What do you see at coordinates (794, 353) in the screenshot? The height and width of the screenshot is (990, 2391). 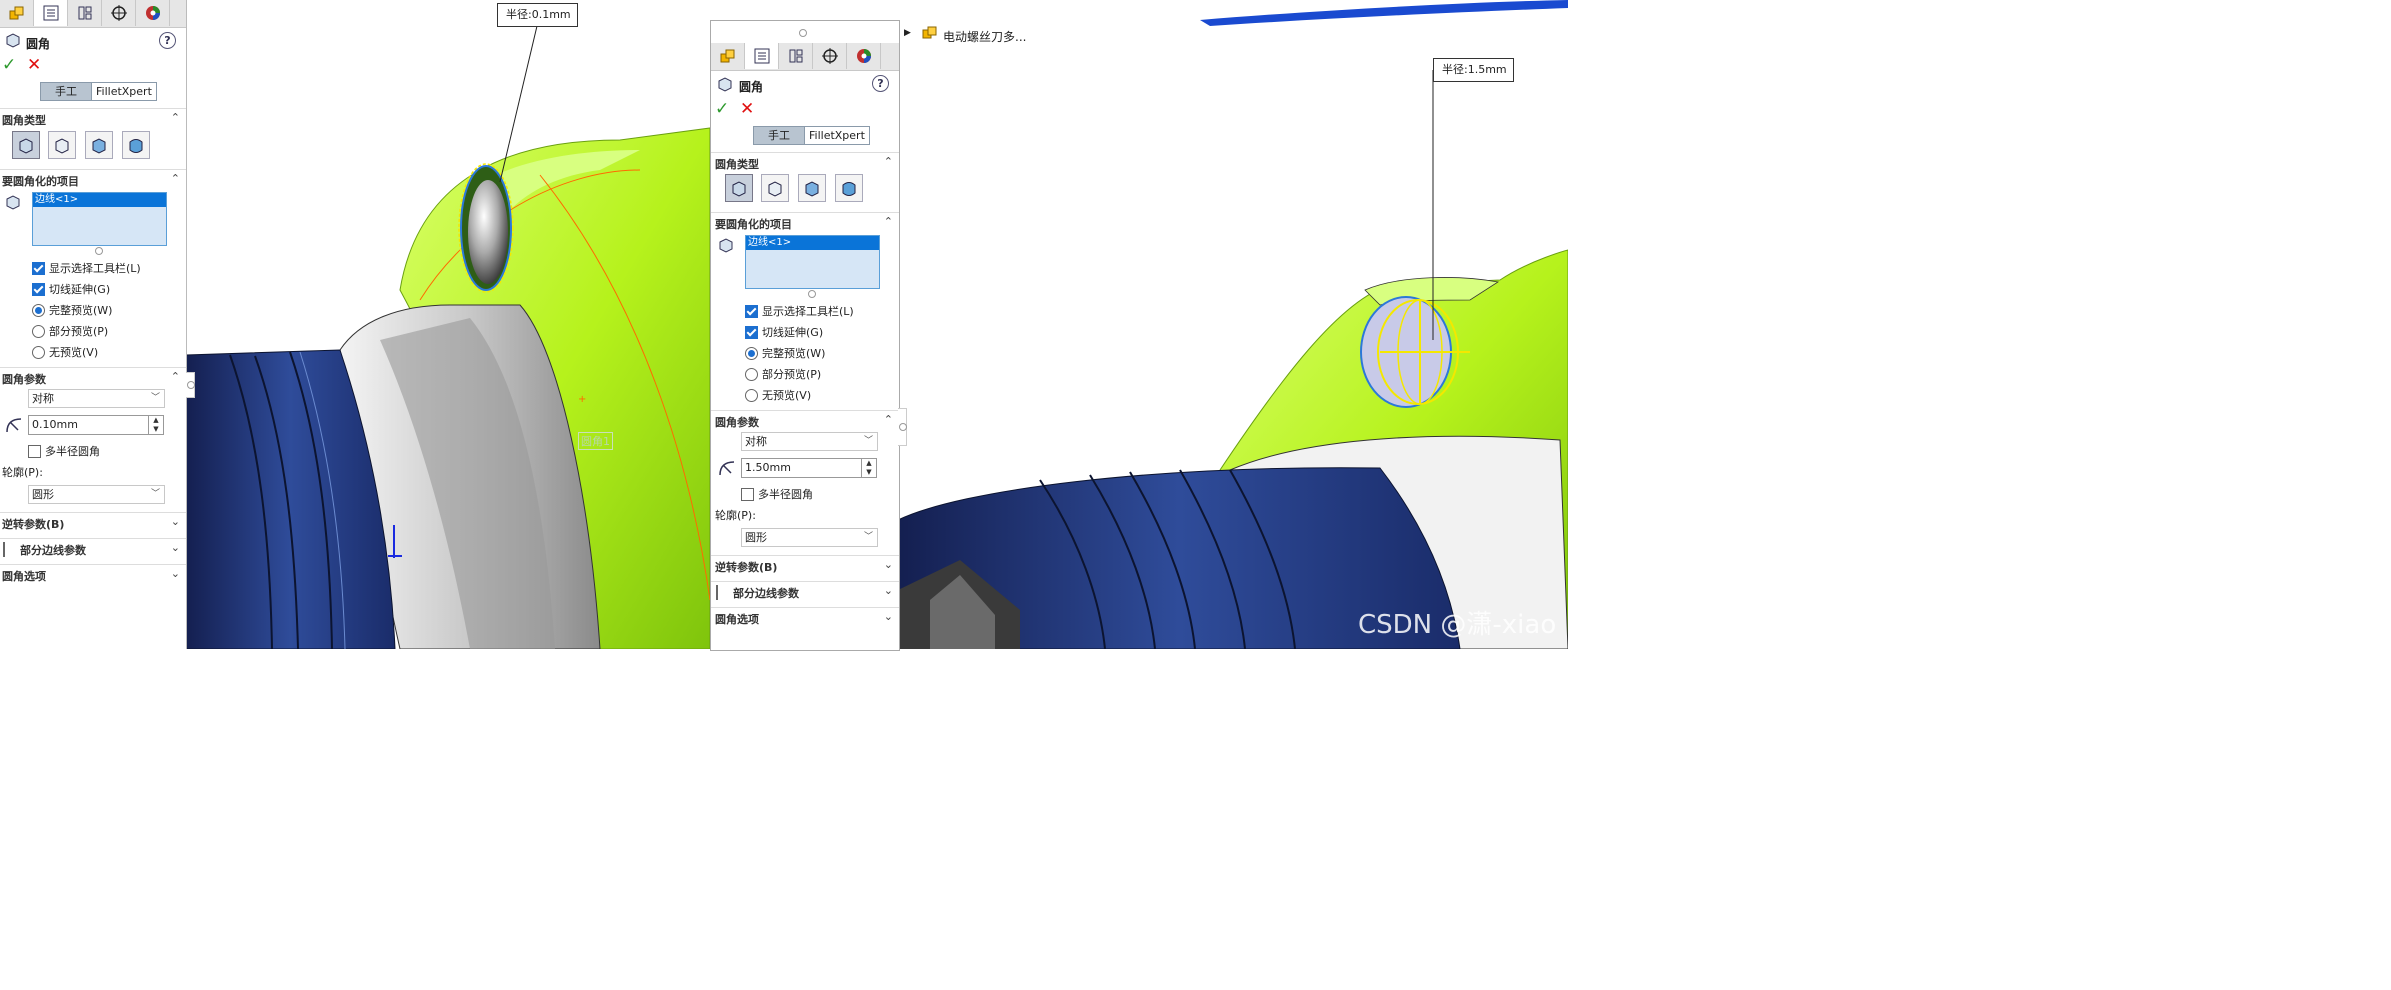 I see `option-label: 完整预览(W)` at bounding box center [794, 353].